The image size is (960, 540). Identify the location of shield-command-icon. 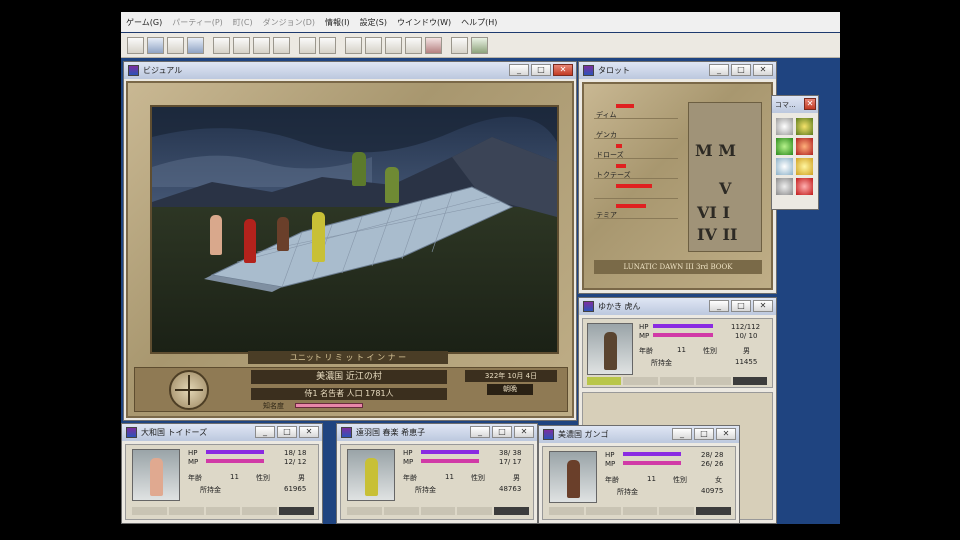
(804, 146).